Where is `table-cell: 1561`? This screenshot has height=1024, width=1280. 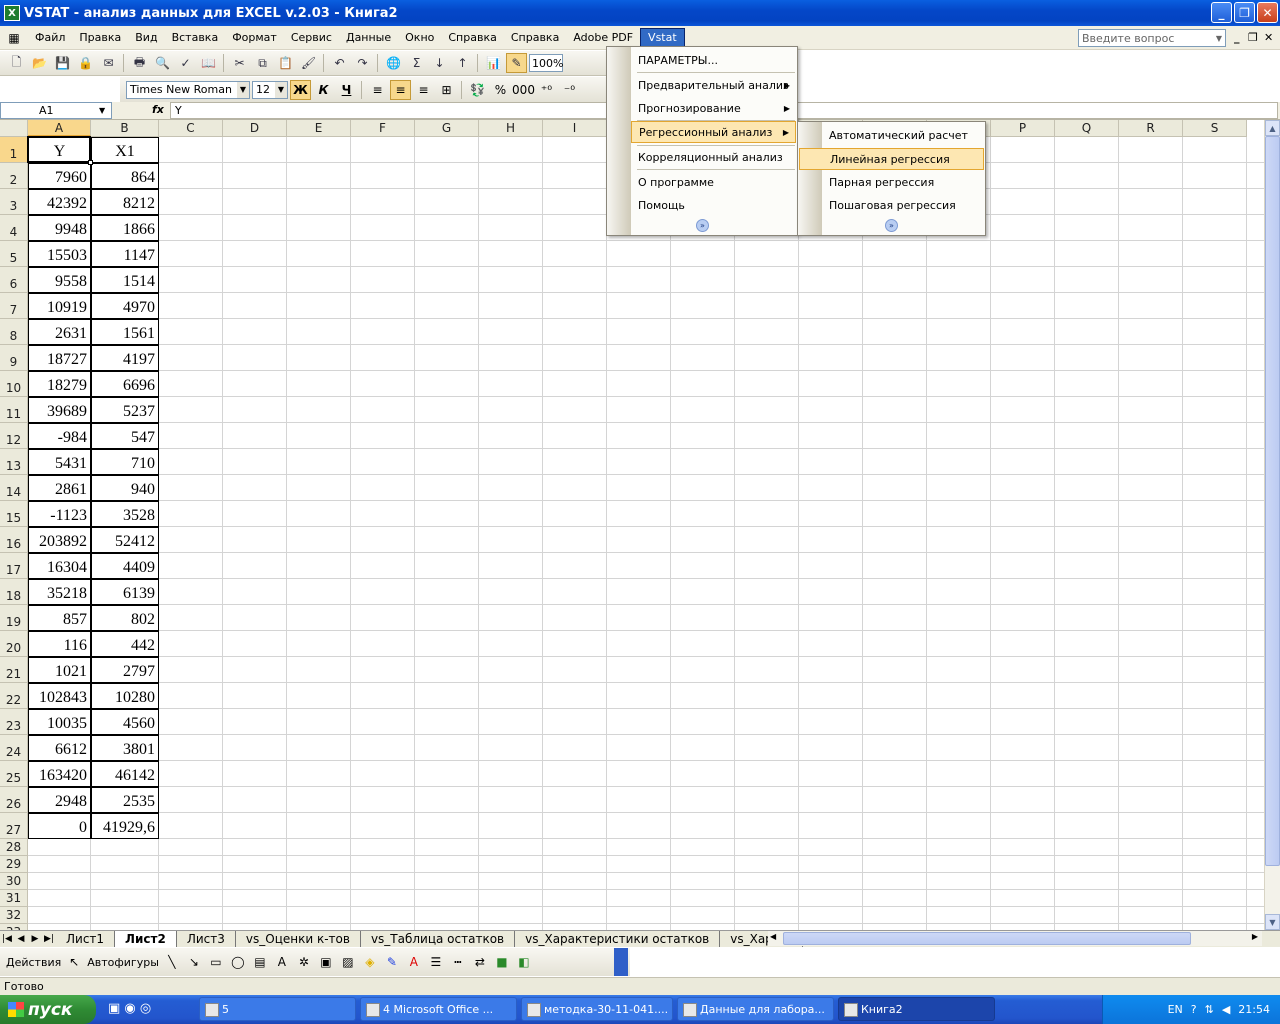 table-cell: 1561 is located at coordinates (125, 332).